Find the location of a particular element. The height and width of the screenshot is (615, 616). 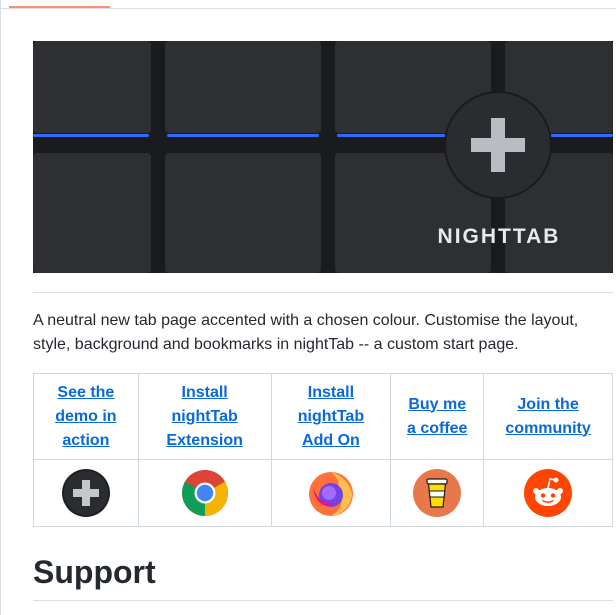

install-extension-link: Install nightTab Extension is located at coordinates (204, 417).